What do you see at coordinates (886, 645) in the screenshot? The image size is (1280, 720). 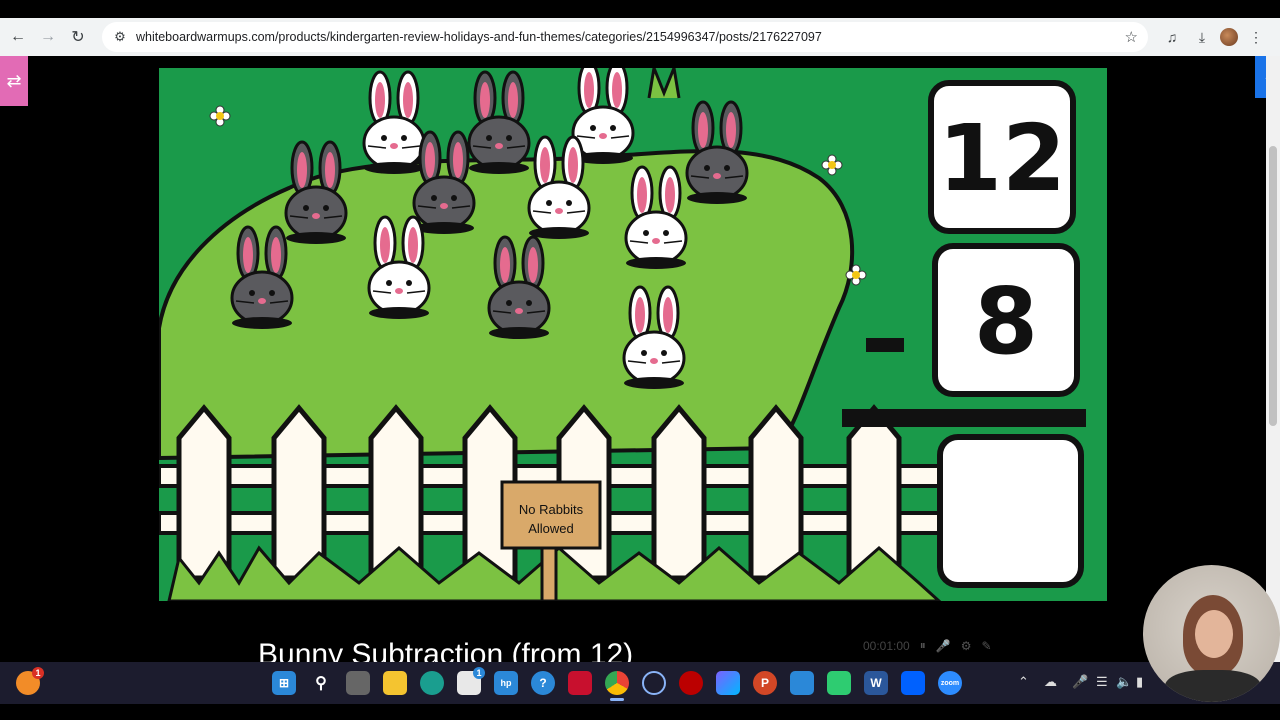 I see `recording-timer: 00:01:00` at bounding box center [886, 645].